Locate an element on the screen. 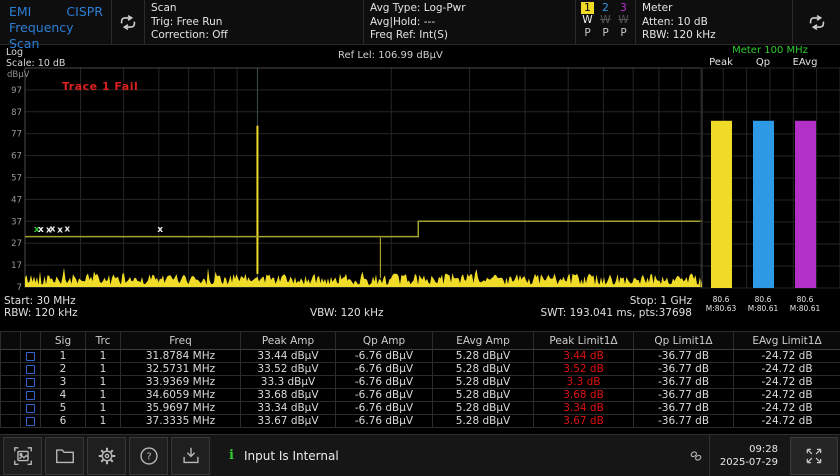  freq-ref-setting: Freq Ref: Int(S) is located at coordinates (409, 35).